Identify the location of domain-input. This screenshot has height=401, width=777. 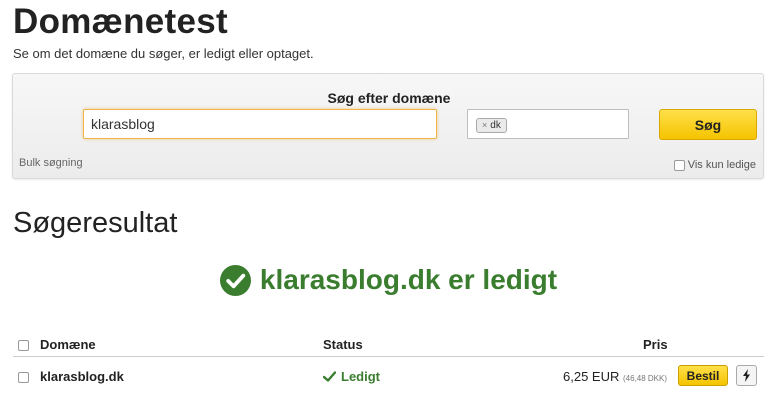
(260, 124).